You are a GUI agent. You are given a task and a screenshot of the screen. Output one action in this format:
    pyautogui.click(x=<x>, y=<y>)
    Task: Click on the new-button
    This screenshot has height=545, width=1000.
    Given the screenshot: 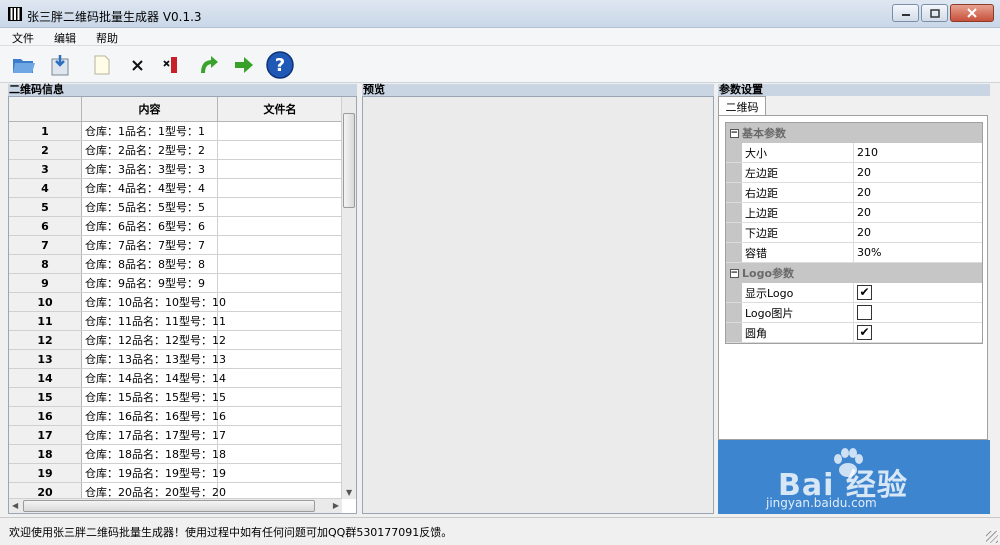 What is the action you would take?
    pyautogui.click(x=102, y=65)
    